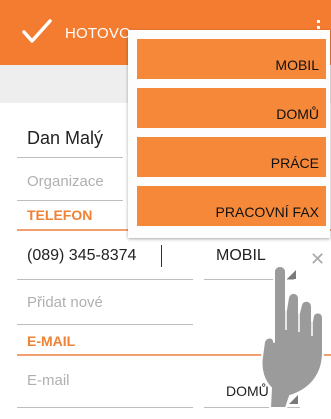  Describe the element at coordinates (51, 341) in the screenshot. I see `email-section-title: E-MAIL` at that location.